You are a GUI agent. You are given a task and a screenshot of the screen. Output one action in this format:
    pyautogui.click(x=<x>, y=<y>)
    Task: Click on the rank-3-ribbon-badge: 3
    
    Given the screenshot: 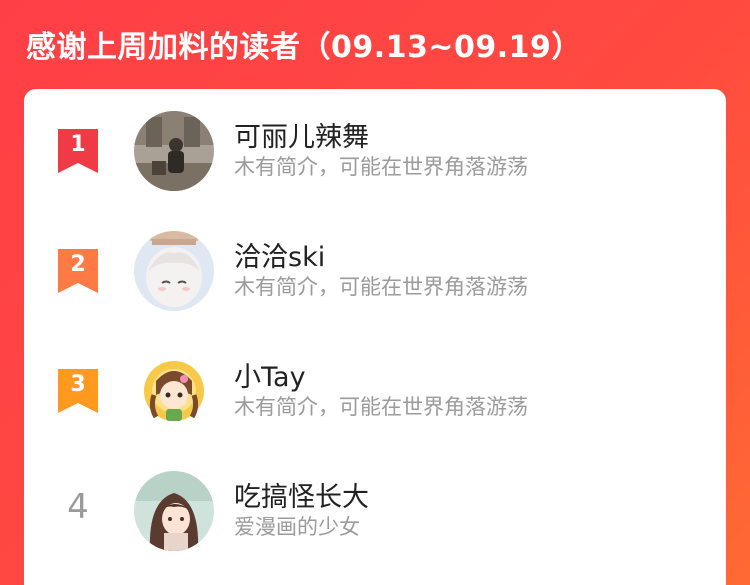 What is the action you would take?
    pyautogui.click(x=78, y=391)
    